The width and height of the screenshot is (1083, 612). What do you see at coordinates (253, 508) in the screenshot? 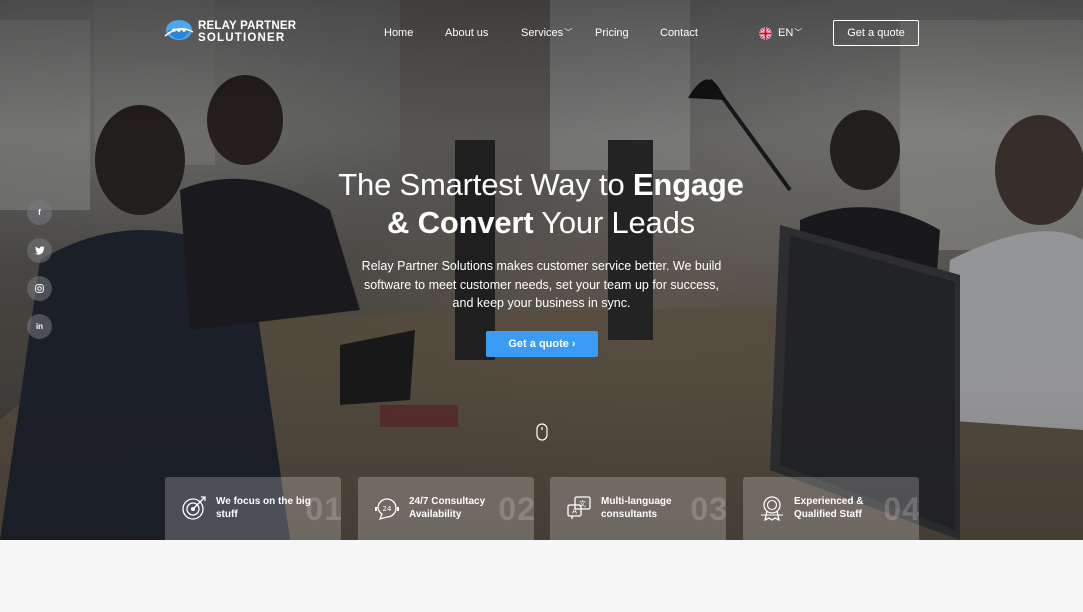
I see `feature-card-focus: We focus on the big stuff 01` at bounding box center [253, 508].